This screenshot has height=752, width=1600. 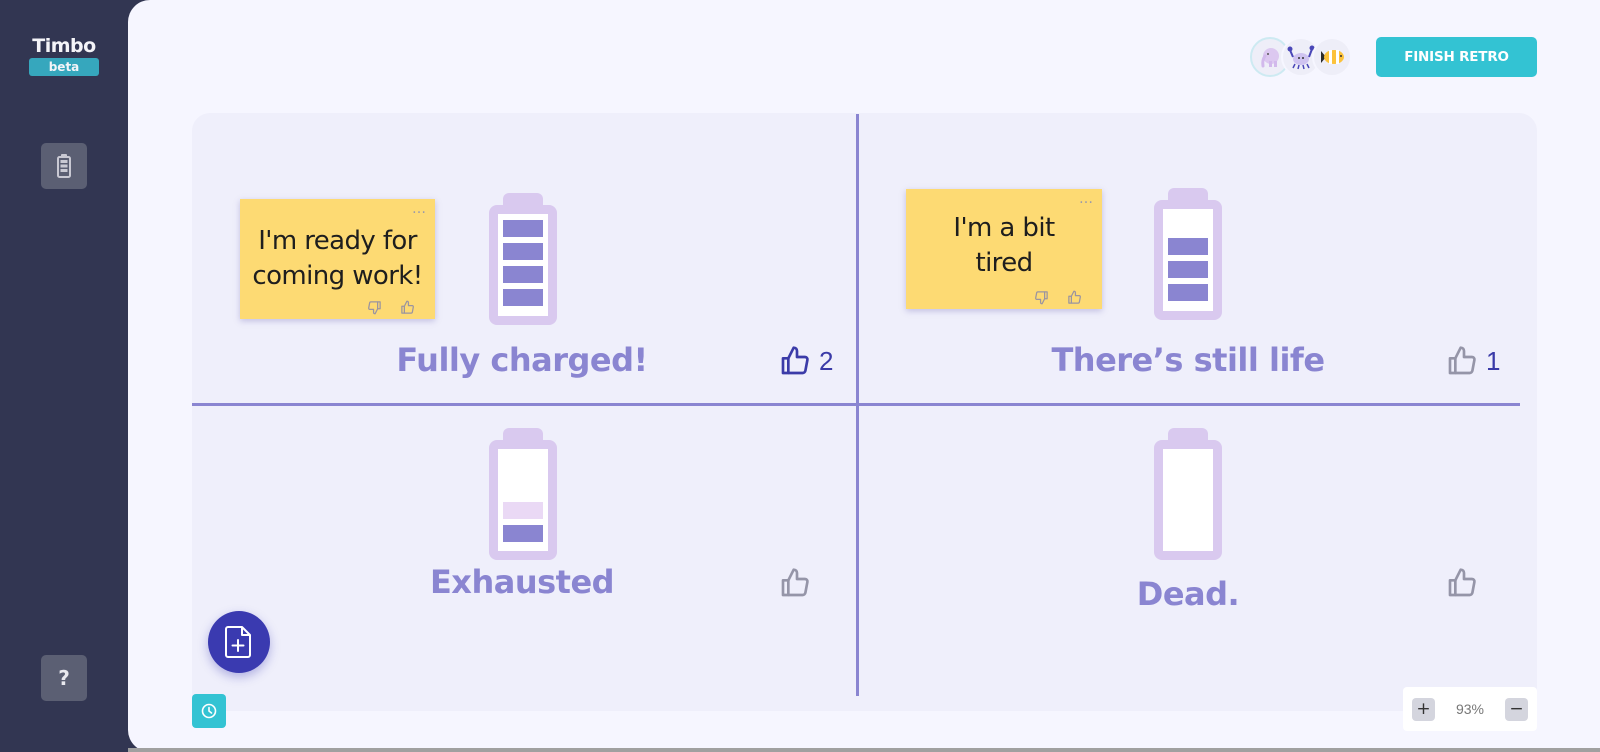 I want to click on app-name: Timbo, so click(x=64, y=46).